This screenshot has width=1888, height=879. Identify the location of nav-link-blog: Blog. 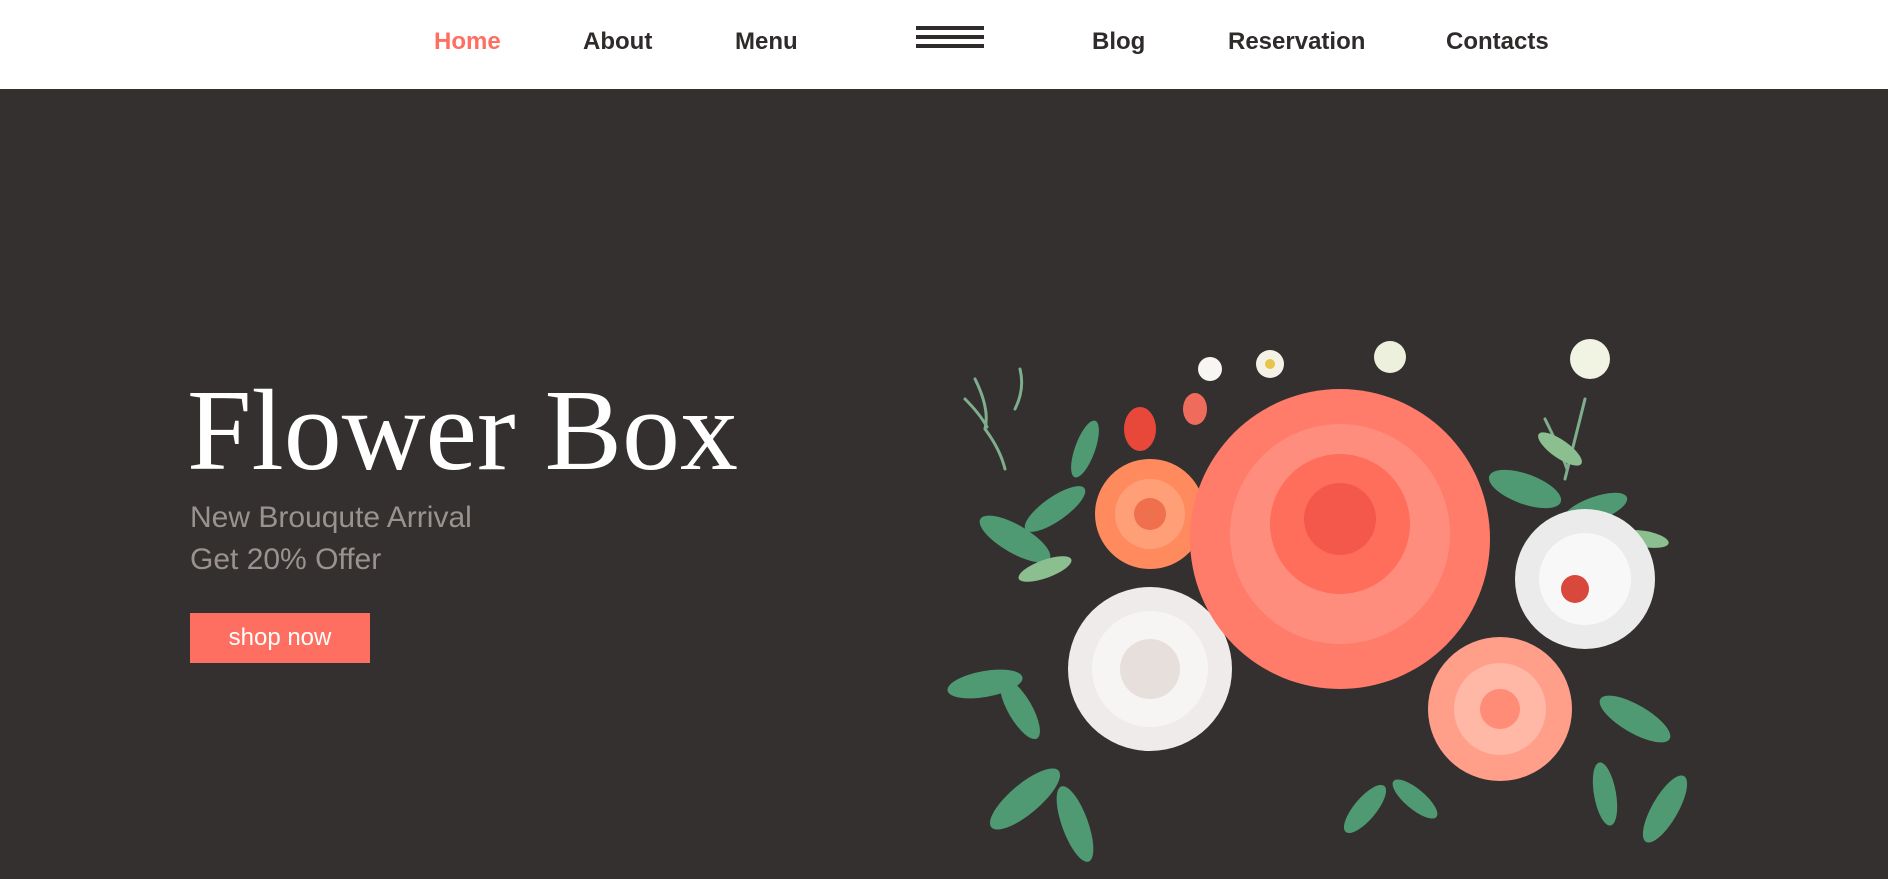
(1118, 42).